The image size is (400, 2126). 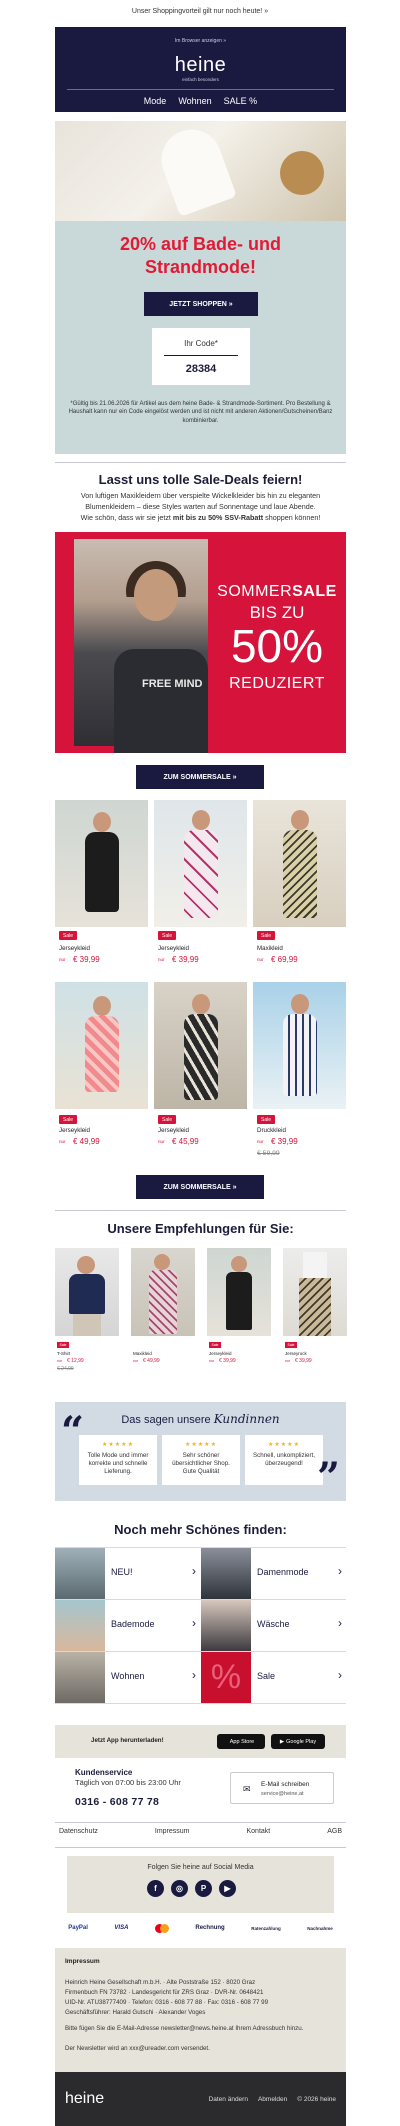 I want to click on category-link-wohnen: Wohnen ›, so click(x=127, y=1677).